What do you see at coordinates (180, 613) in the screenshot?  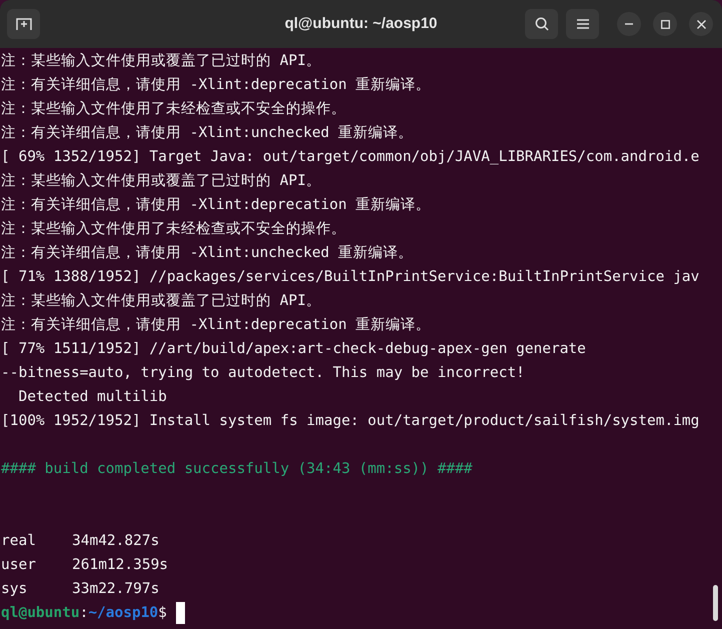 I see `text-cursor` at bounding box center [180, 613].